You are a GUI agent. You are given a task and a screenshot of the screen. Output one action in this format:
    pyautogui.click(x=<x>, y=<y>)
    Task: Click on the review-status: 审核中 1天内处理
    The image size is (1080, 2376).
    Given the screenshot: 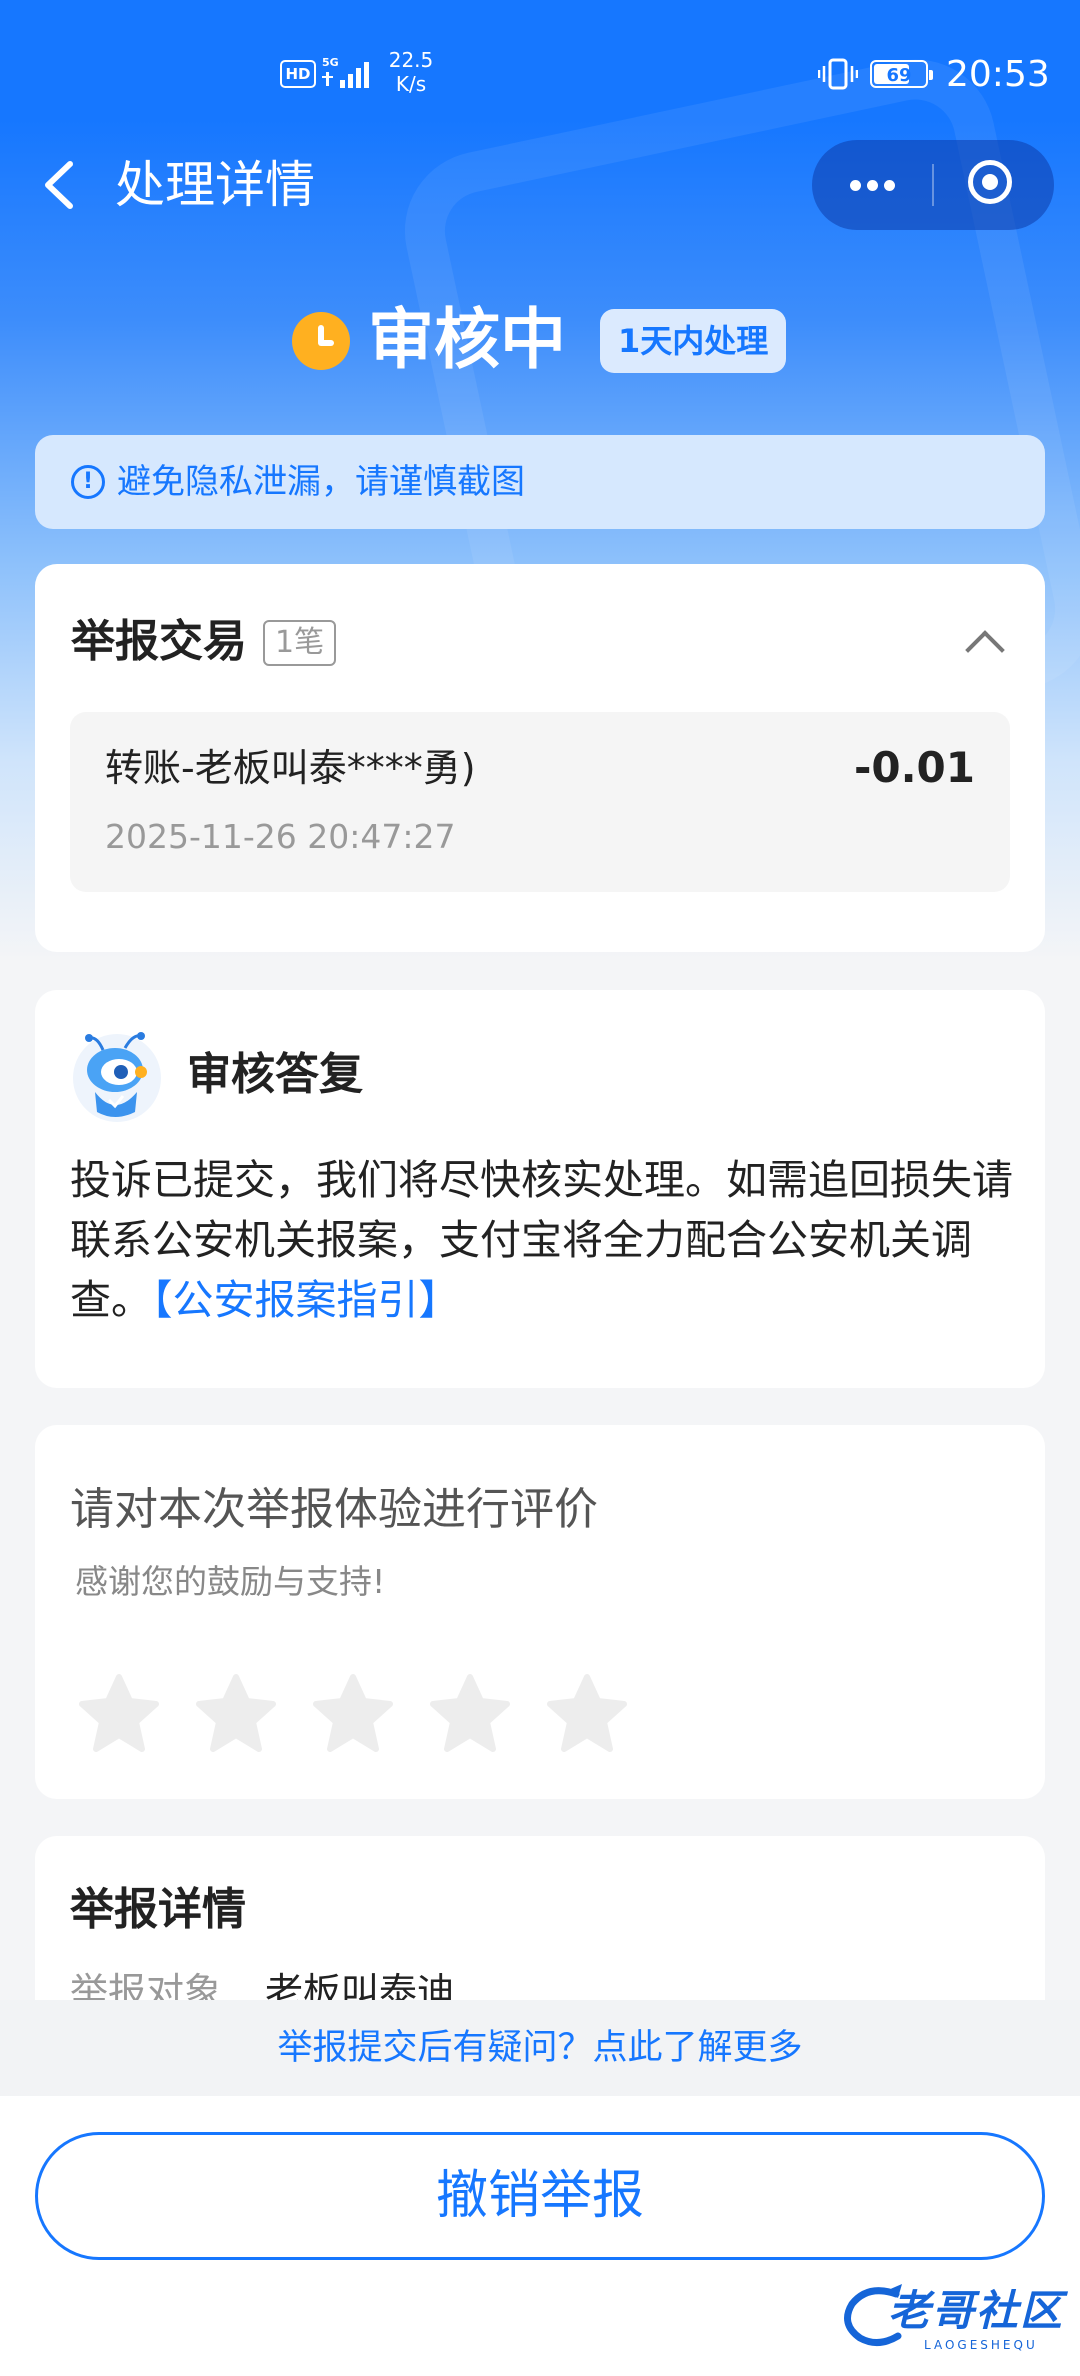 What is the action you would take?
    pyautogui.click(x=540, y=340)
    